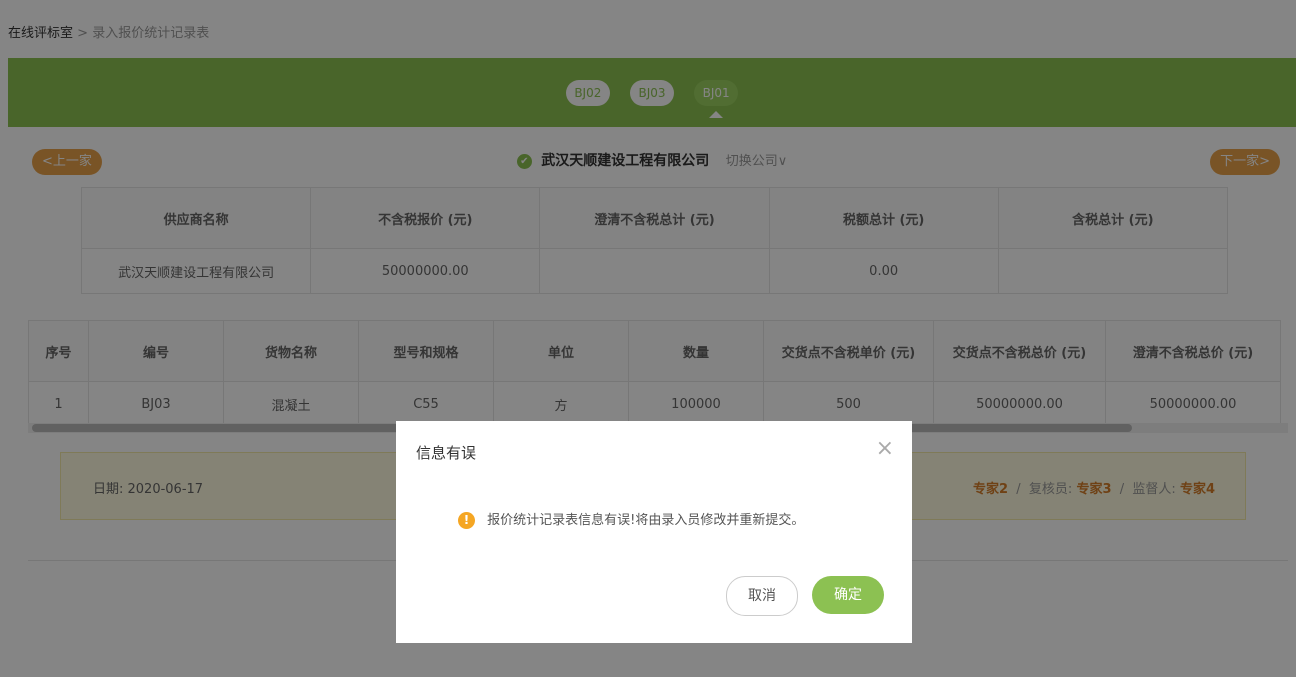  What do you see at coordinates (654, 532) in the screenshot?
I see `error-dialog: 信息有误 × ! 报价统计记录表信息有误!将由录入员修改并重新提交。 取消 确定` at bounding box center [654, 532].